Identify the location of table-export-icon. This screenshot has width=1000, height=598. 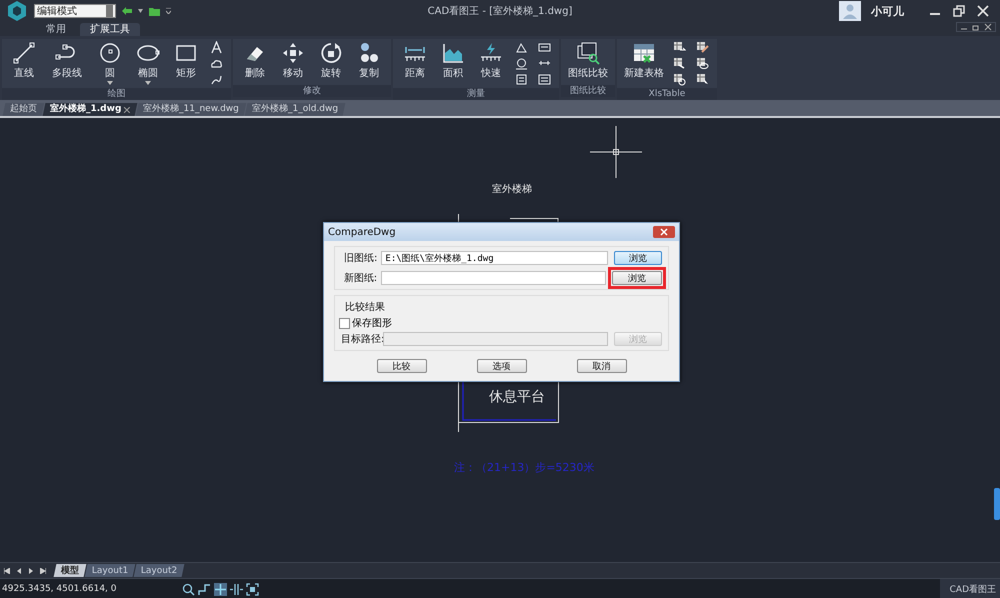
(679, 63).